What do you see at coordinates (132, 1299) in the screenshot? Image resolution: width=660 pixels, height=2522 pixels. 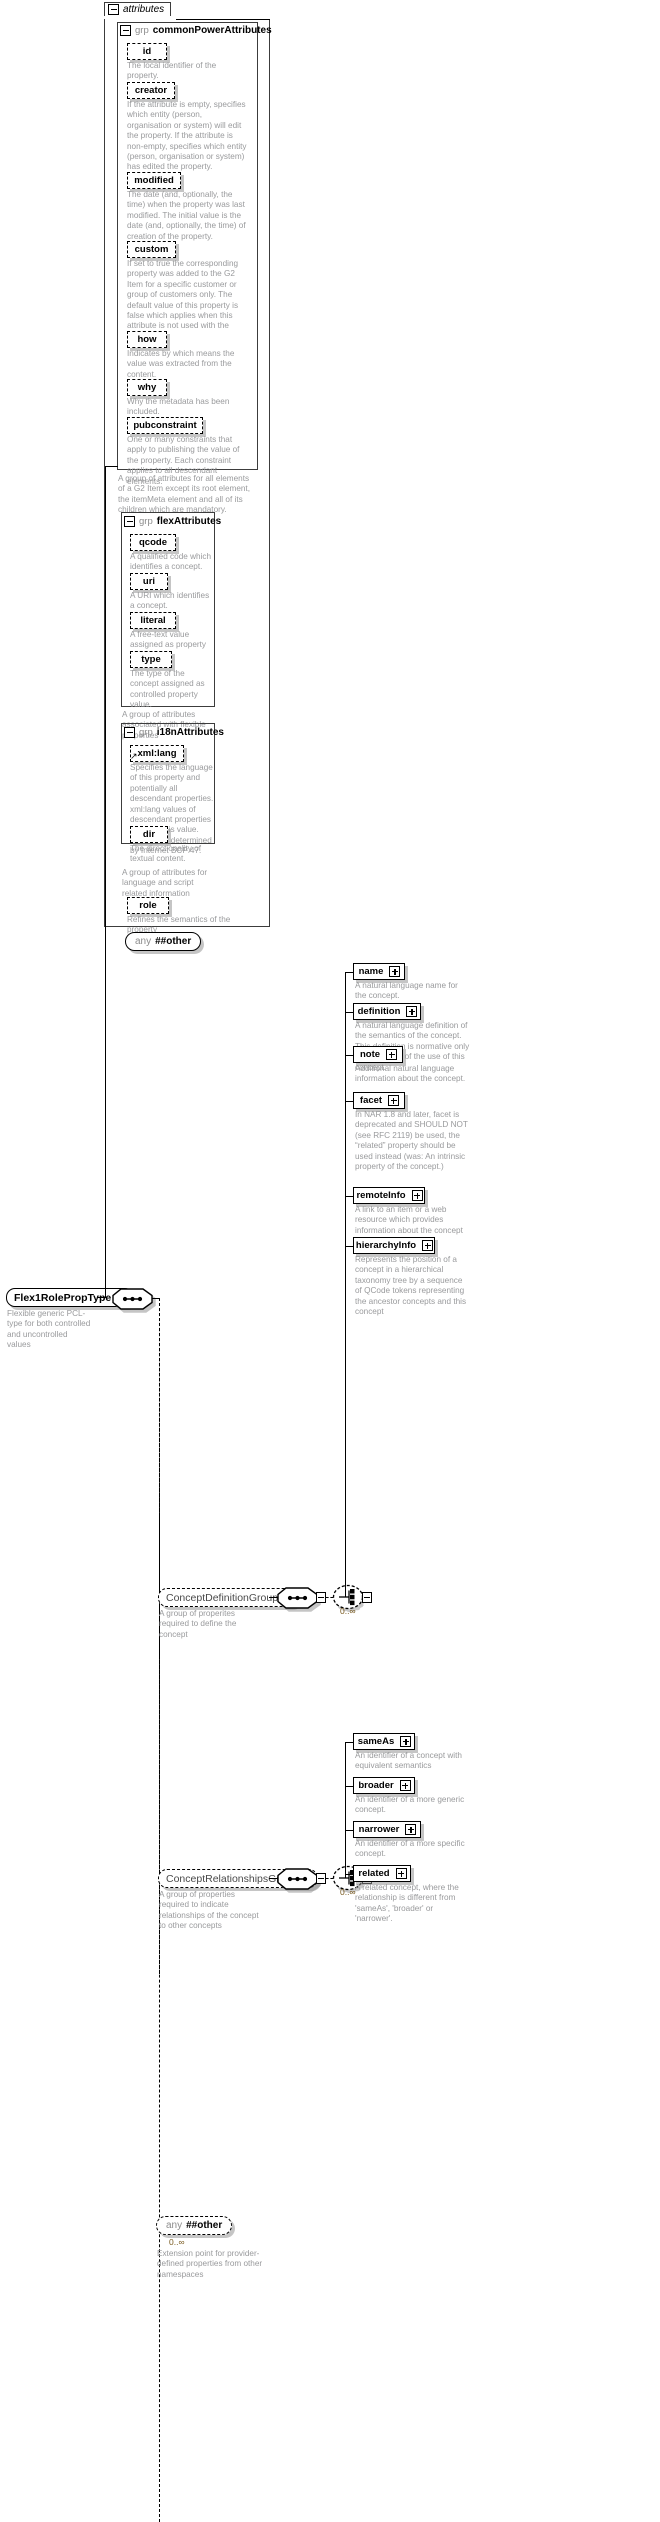 I see `content-sequence-compositor` at bounding box center [132, 1299].